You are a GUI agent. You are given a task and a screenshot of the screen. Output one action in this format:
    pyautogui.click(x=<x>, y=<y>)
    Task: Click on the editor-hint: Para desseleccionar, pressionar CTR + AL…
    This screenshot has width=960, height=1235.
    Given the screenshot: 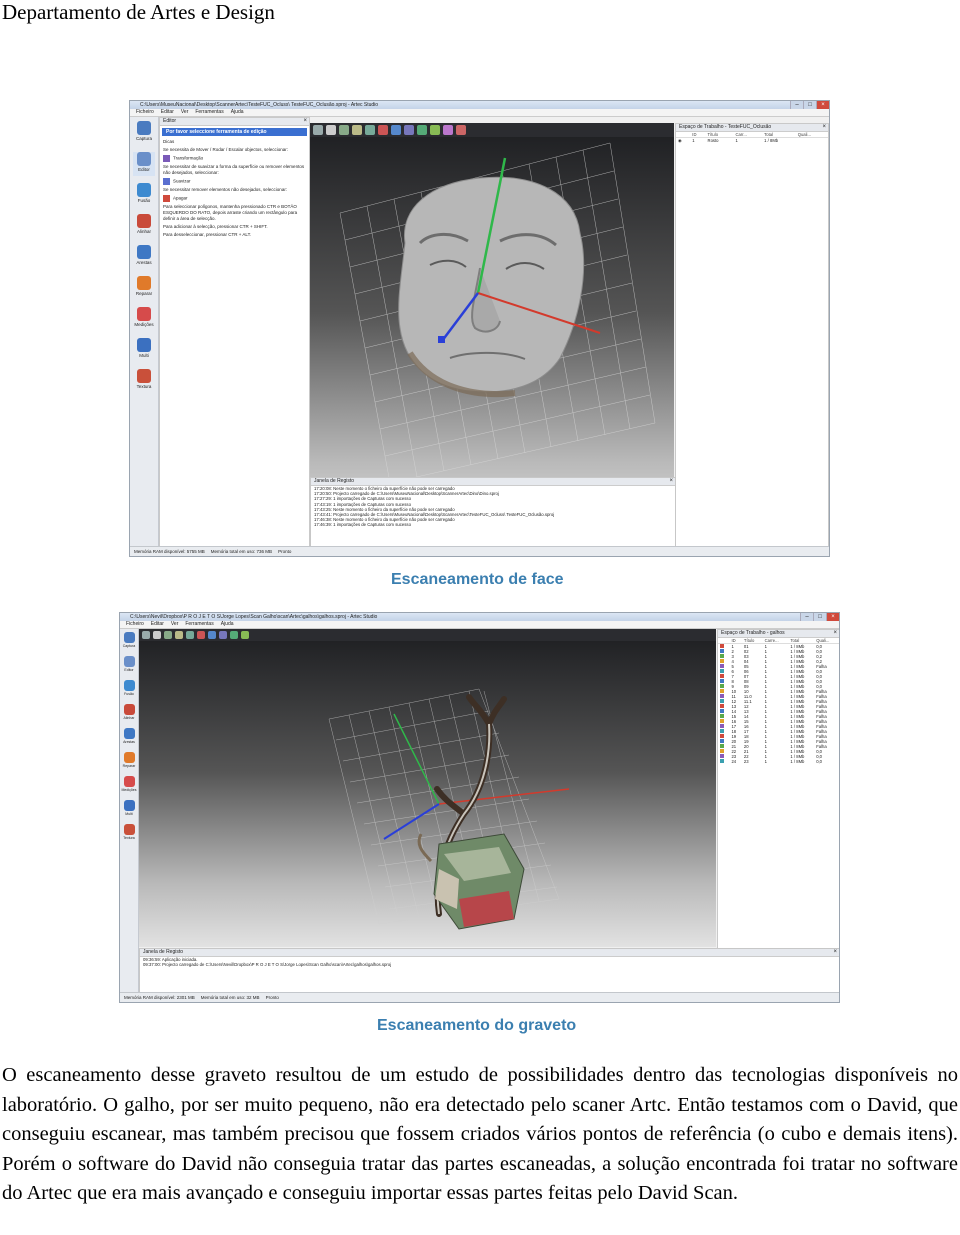 What is the action you would take?
    pyautogui.click(x=207, y=234)
    